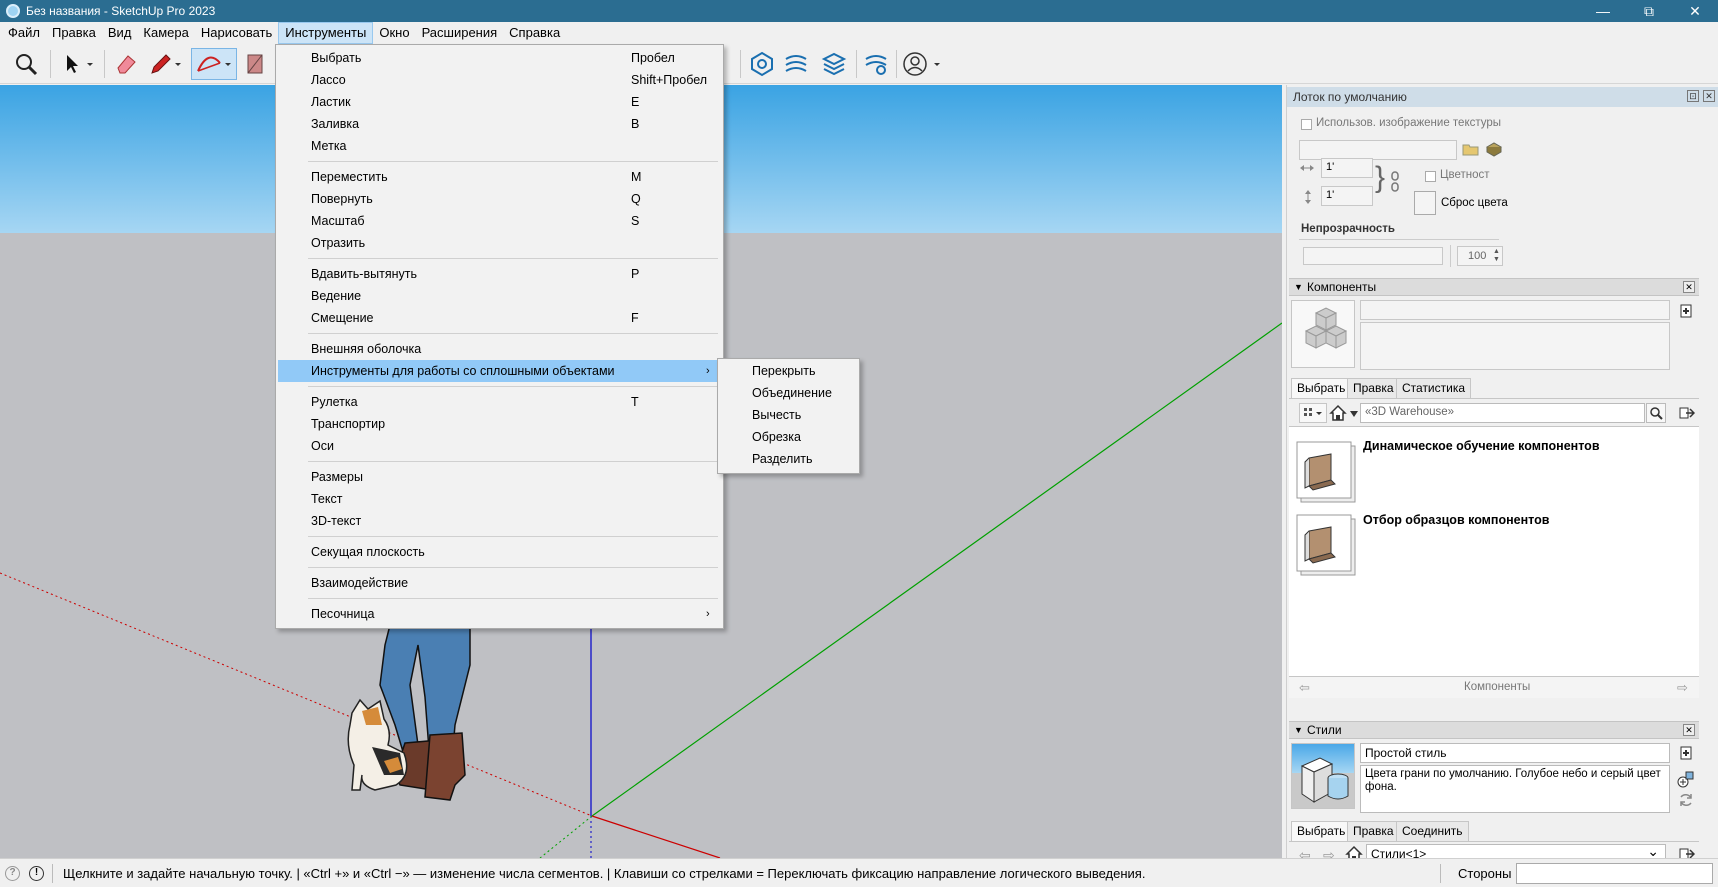 This screenshot has height=887, width=1718. What do you see at coordinates (78, 64) in the screenshot?
I see `select-arrow-icon` at bounding box center [78, 64].